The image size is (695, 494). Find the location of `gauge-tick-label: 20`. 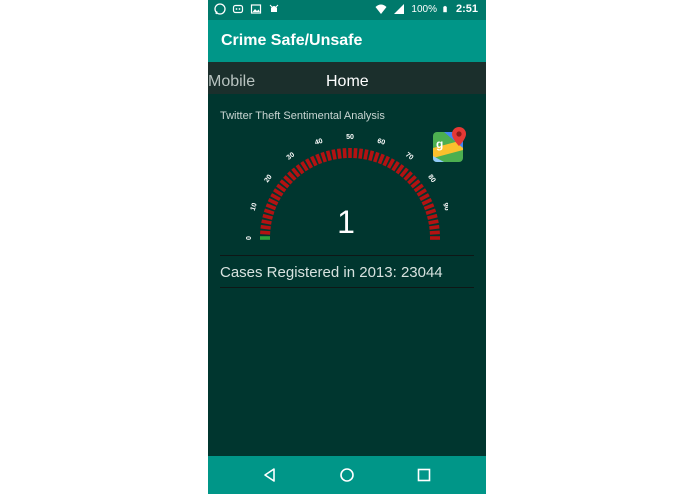

gauge-tick-label: 20 is located at coordinates (268, 179).